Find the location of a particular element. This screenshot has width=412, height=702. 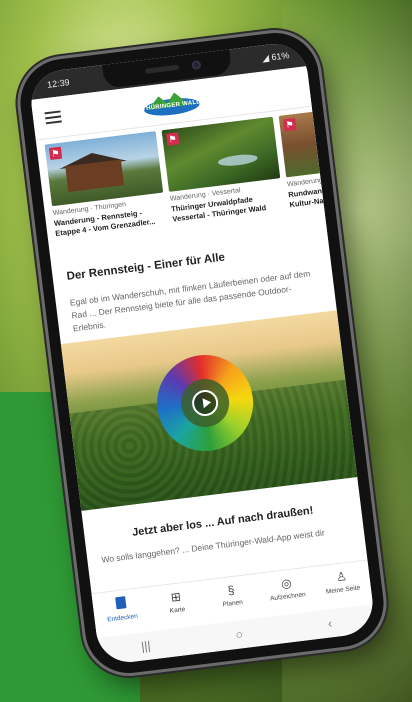

status-time: 12:39 is located at coordinates (58, 83).